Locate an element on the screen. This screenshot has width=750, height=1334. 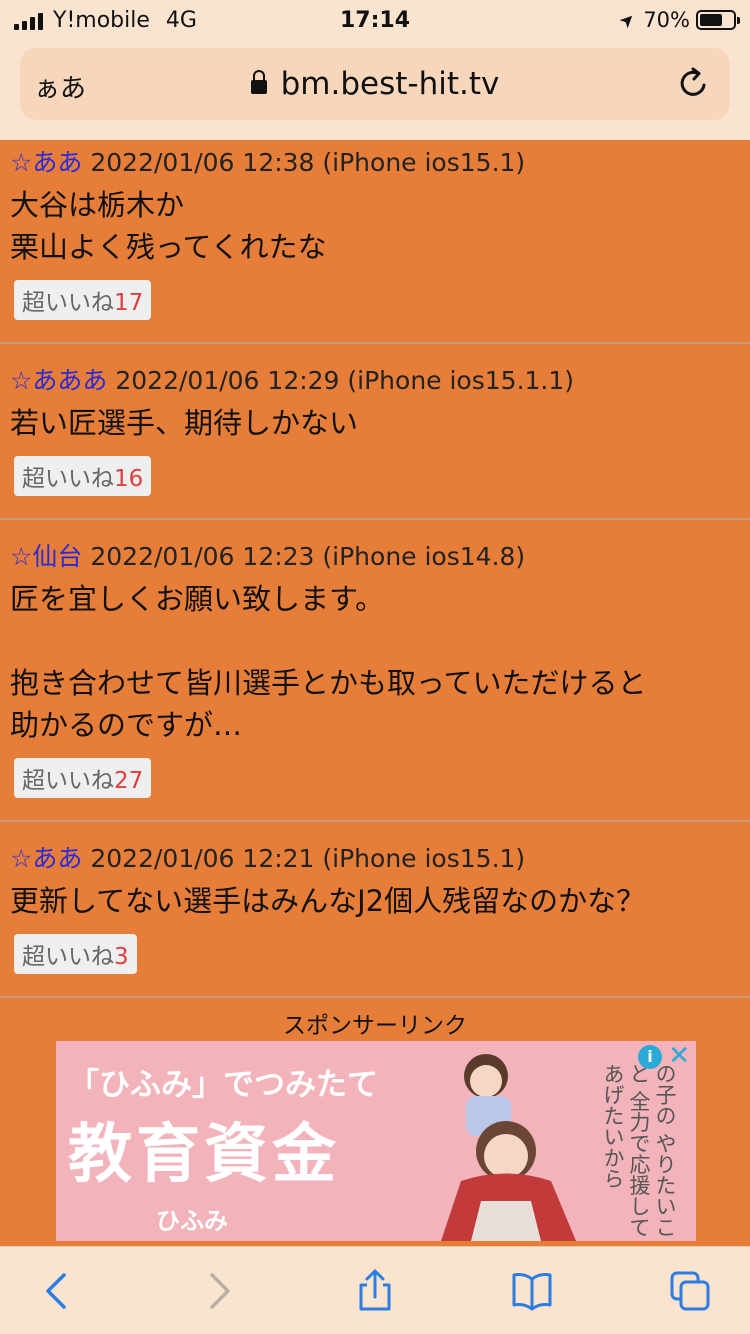
super-like-button: 超いいね27 is located at coordinates (83, 778).